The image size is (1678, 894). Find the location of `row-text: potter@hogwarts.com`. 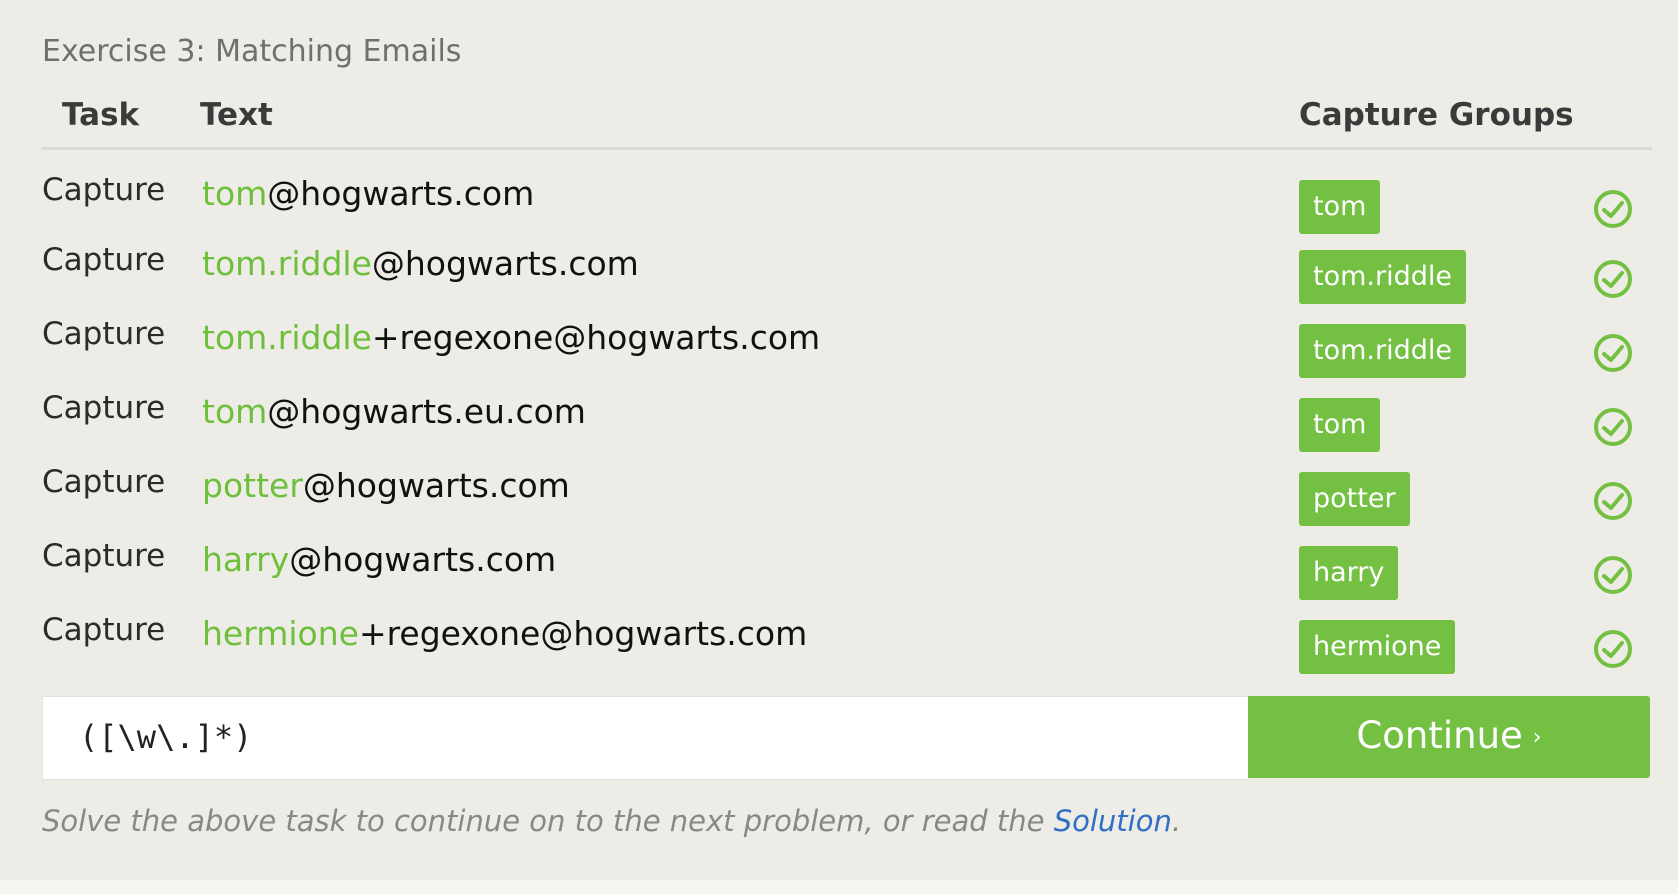

row-text: potter@hogwarts.com is located at coordinates (386, 485).